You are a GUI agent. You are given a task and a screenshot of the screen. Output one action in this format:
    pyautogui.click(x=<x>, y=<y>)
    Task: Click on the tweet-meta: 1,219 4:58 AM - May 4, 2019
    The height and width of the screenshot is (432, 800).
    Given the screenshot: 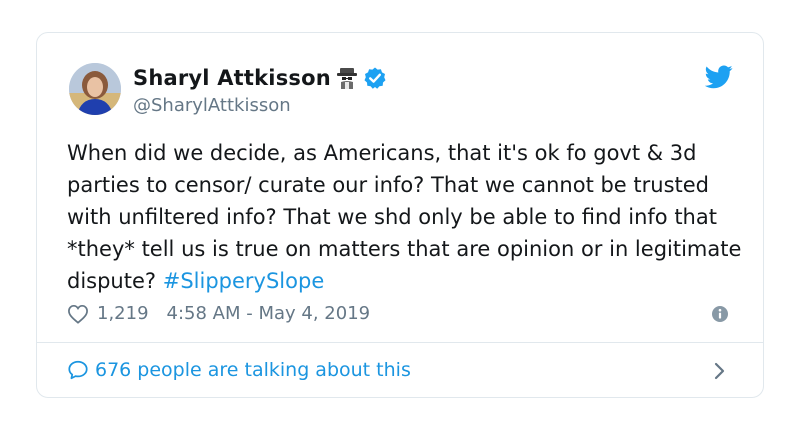 What is the action you would take?
    pyautogui.click(x=218, y=314)
    